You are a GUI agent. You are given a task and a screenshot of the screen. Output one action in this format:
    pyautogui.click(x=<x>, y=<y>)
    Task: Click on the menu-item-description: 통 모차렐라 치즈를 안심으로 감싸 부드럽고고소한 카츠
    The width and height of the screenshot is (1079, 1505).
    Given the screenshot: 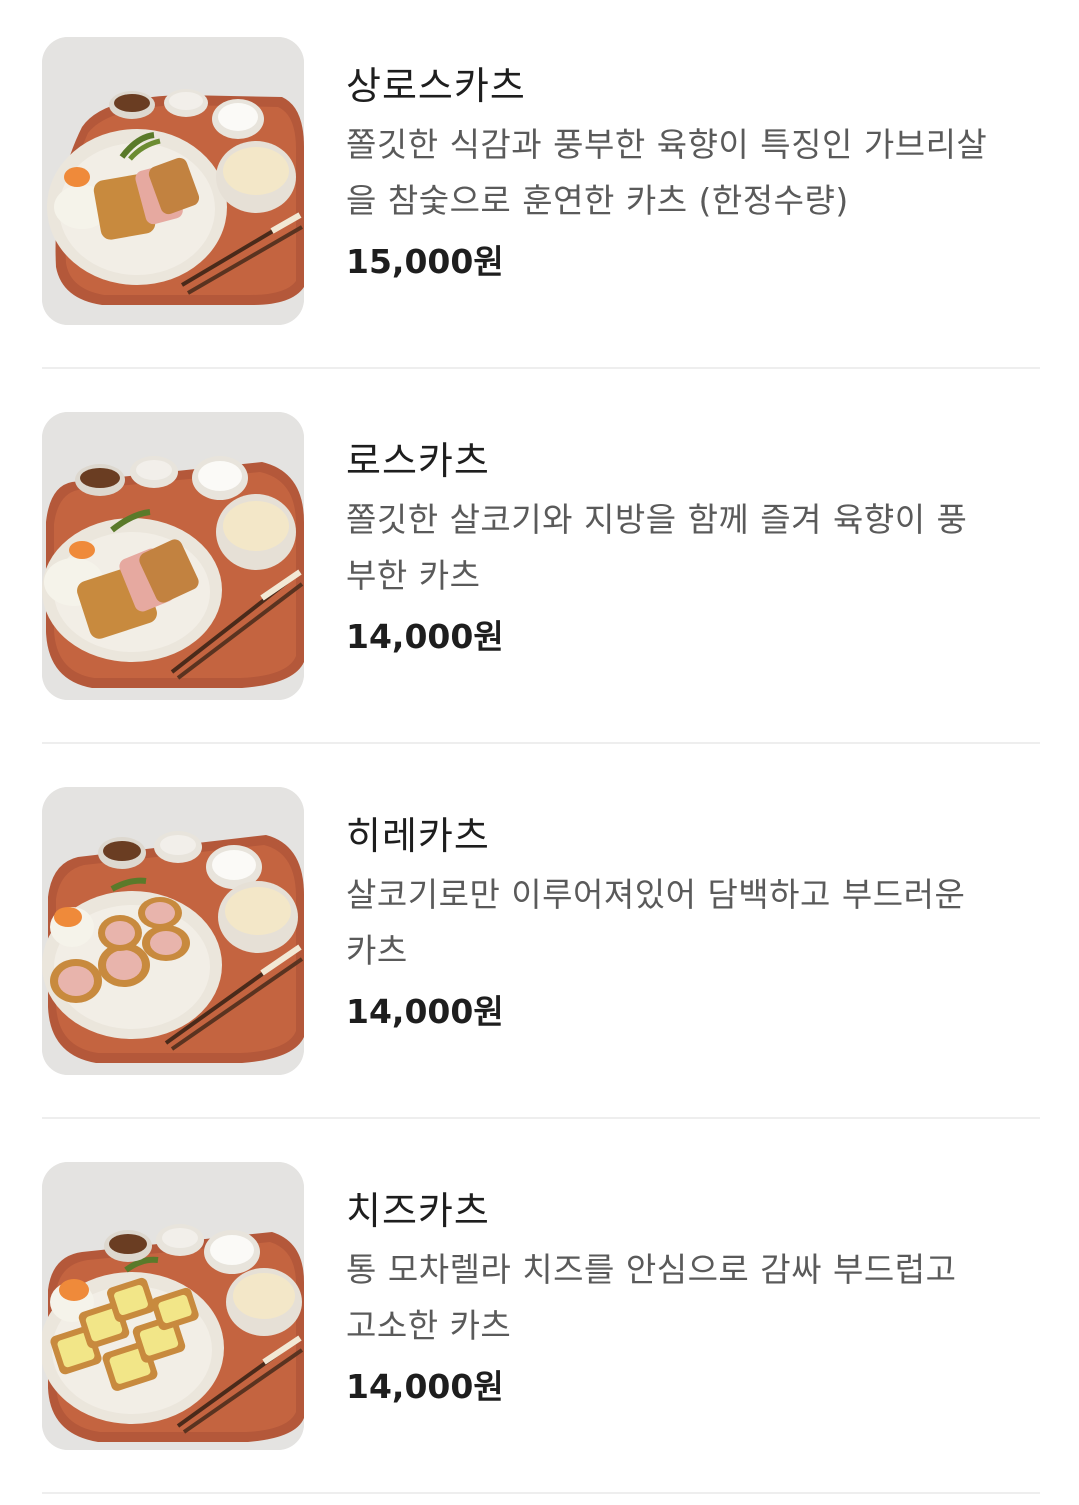 What is the action you would take?
    pyautogui.click(x=696, y=1298)
    